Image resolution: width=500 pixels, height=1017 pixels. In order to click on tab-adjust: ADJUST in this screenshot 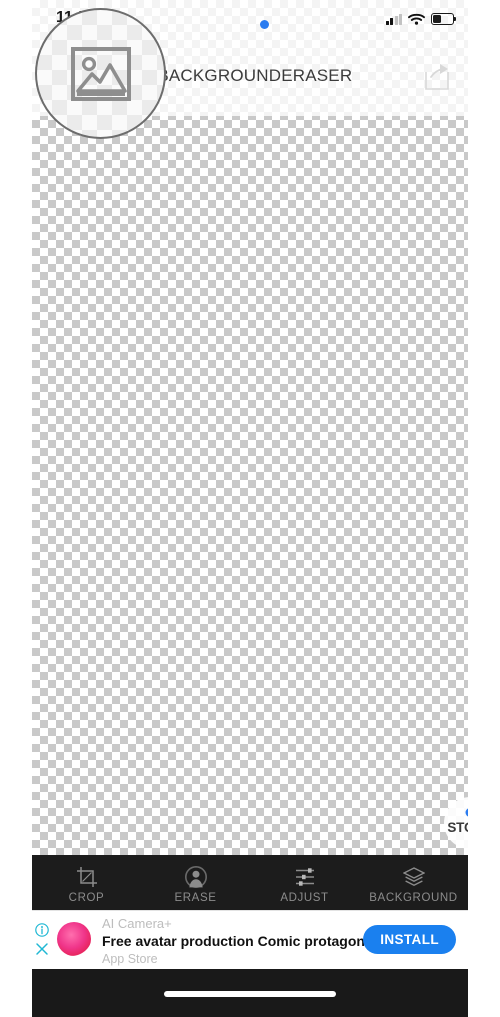, I will do `click(304, 883)`.